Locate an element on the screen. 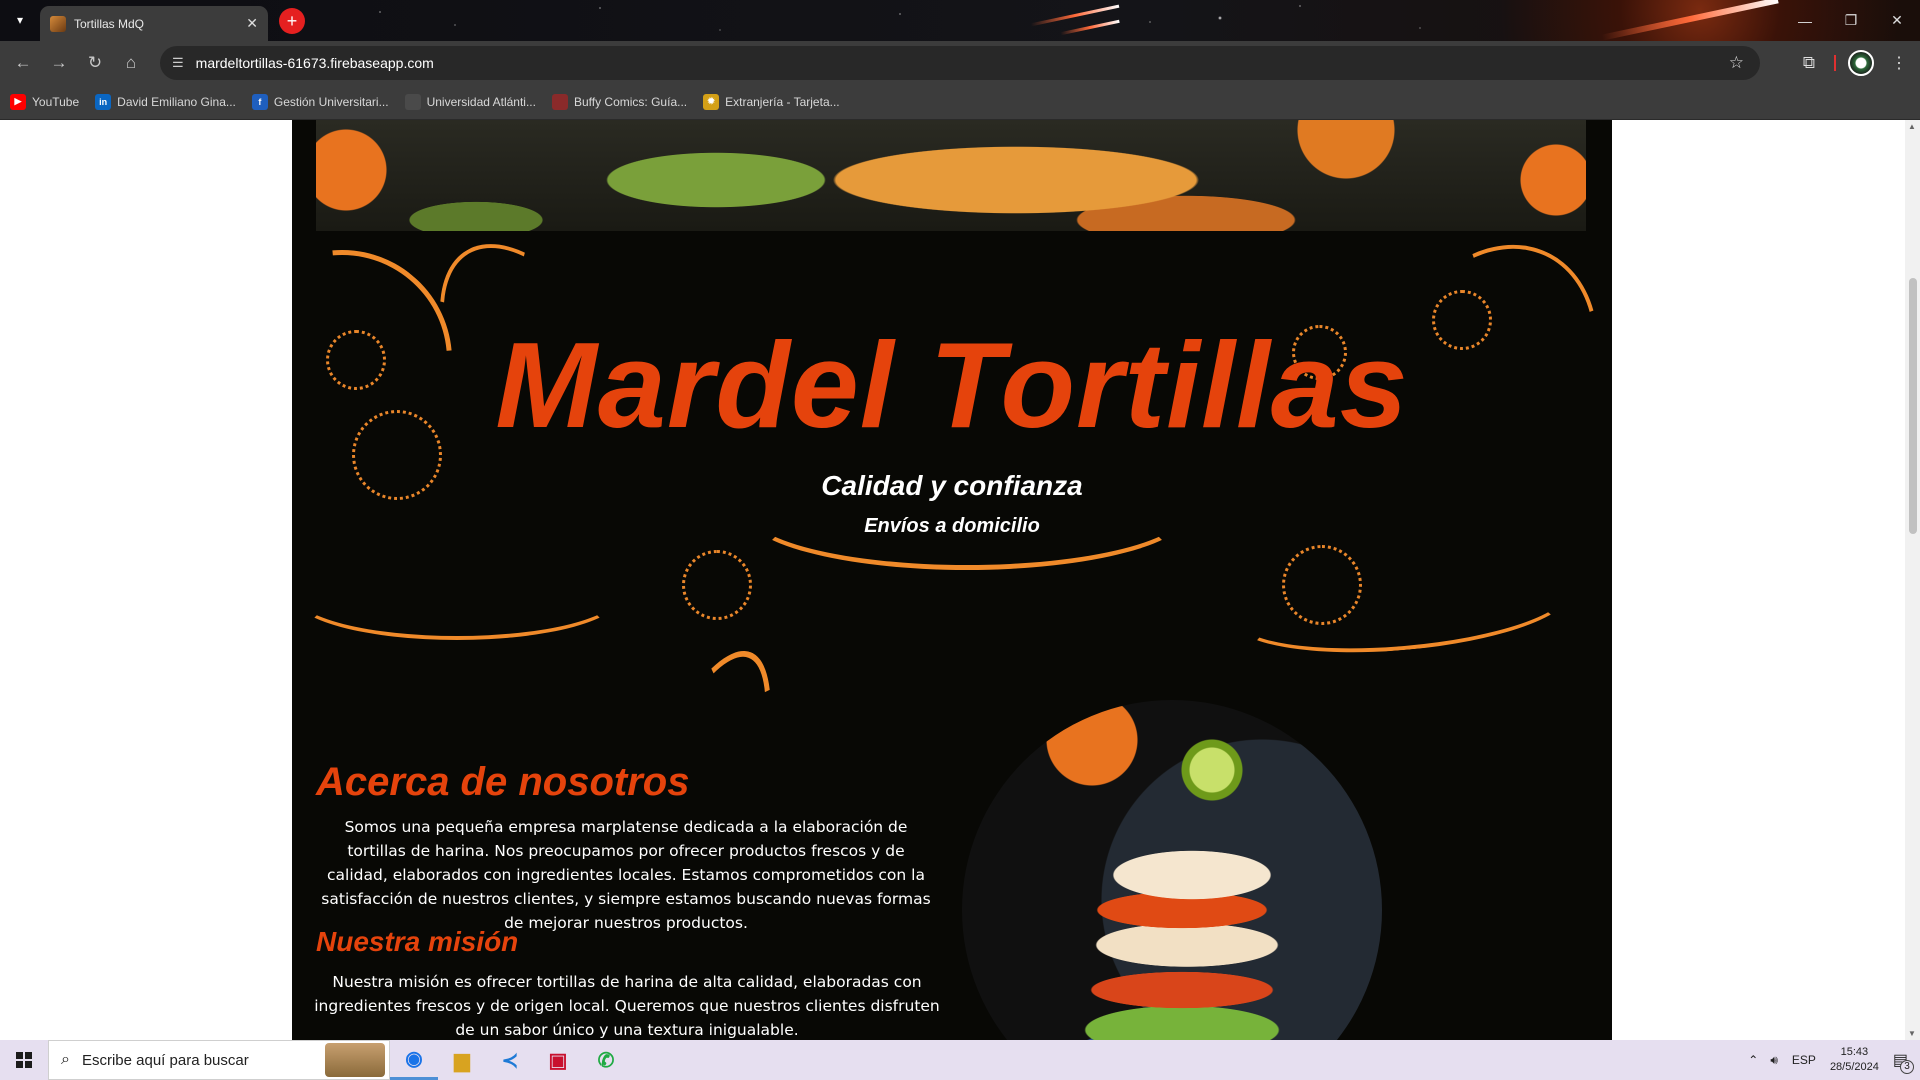  taskbar-file-explorer-icon: ▆ is located at coordinates (462, 1060).